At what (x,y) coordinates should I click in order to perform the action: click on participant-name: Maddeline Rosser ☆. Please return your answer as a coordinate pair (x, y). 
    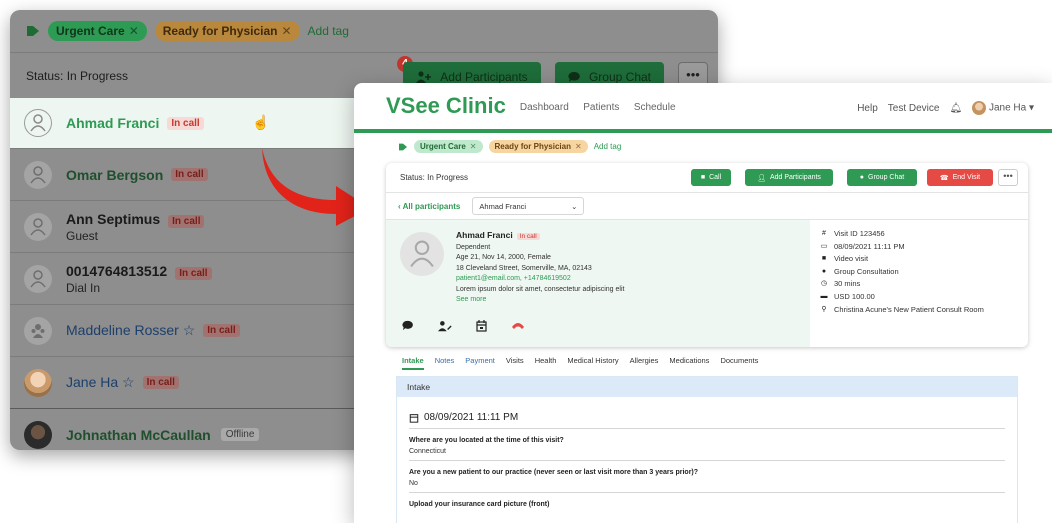
    Looking at the image, I should click on (131, 330).